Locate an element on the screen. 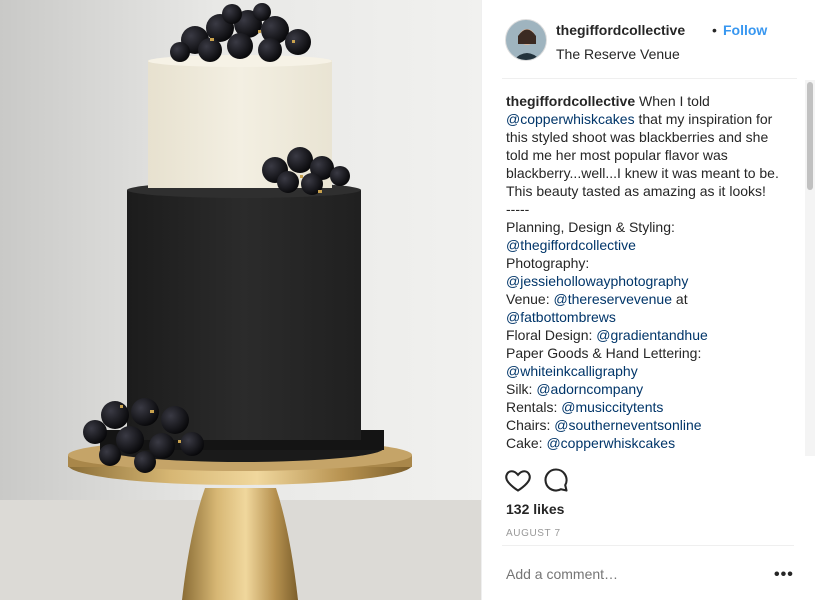 The height and width of the screenshot is (600, 817). profile-photo-icon is located at coordinates (526, 40).